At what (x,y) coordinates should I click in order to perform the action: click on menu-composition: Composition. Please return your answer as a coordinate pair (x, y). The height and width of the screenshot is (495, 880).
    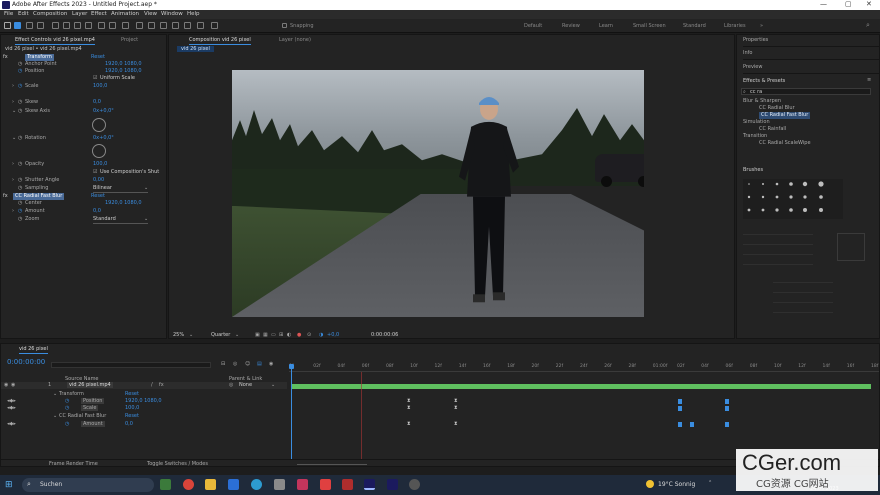
    Looking at the image, I should click on (50, 14).